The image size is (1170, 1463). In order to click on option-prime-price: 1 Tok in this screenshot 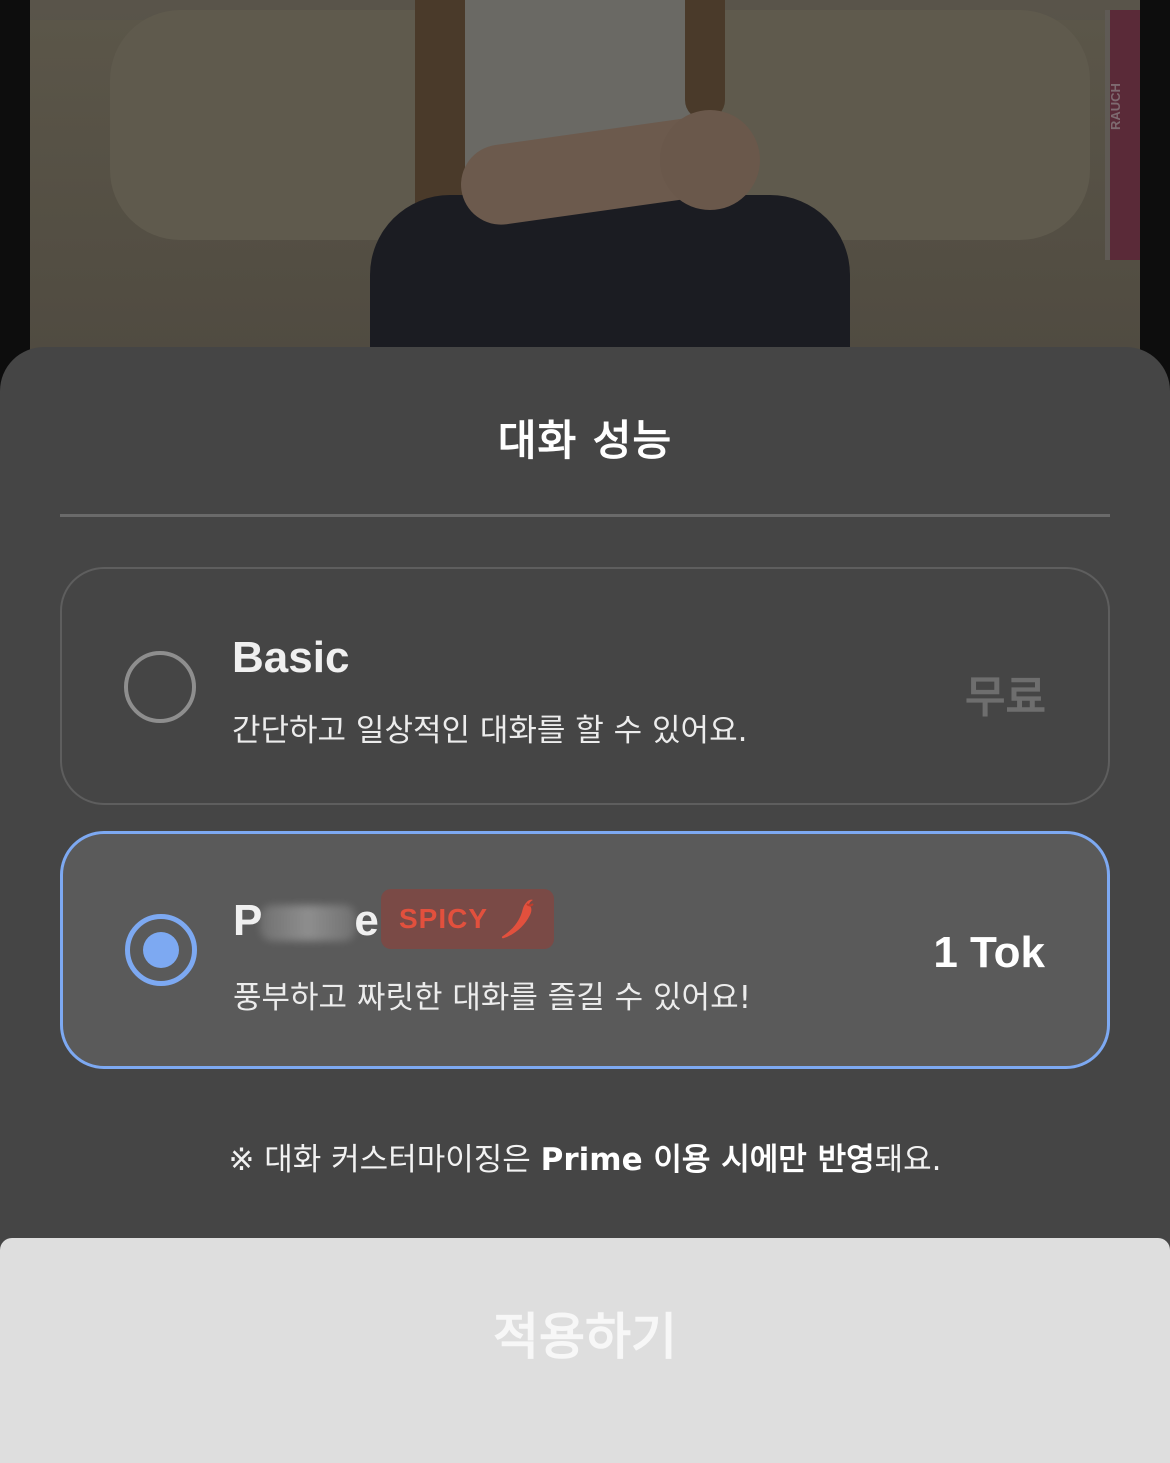, I will do `click(989, 952)`.